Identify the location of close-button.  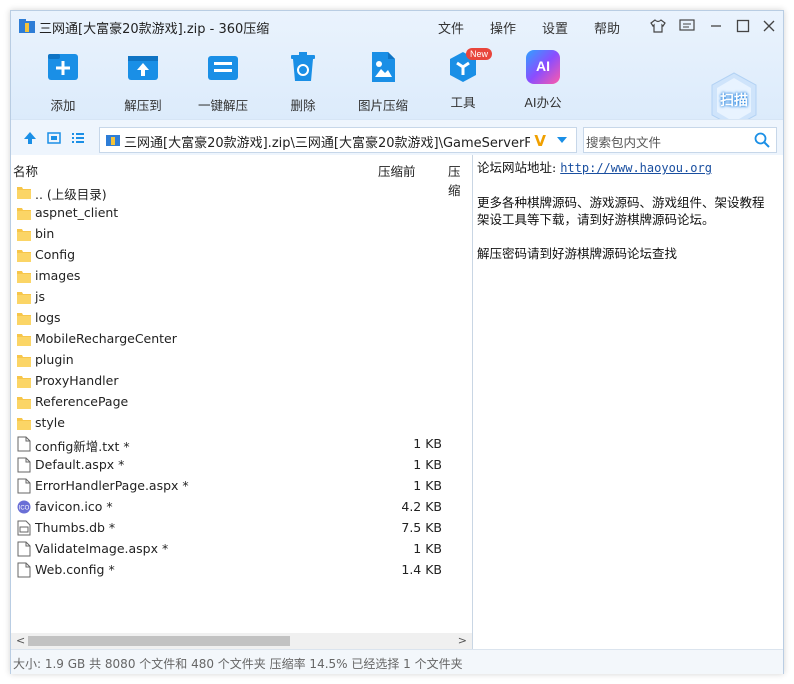
(769, 26).